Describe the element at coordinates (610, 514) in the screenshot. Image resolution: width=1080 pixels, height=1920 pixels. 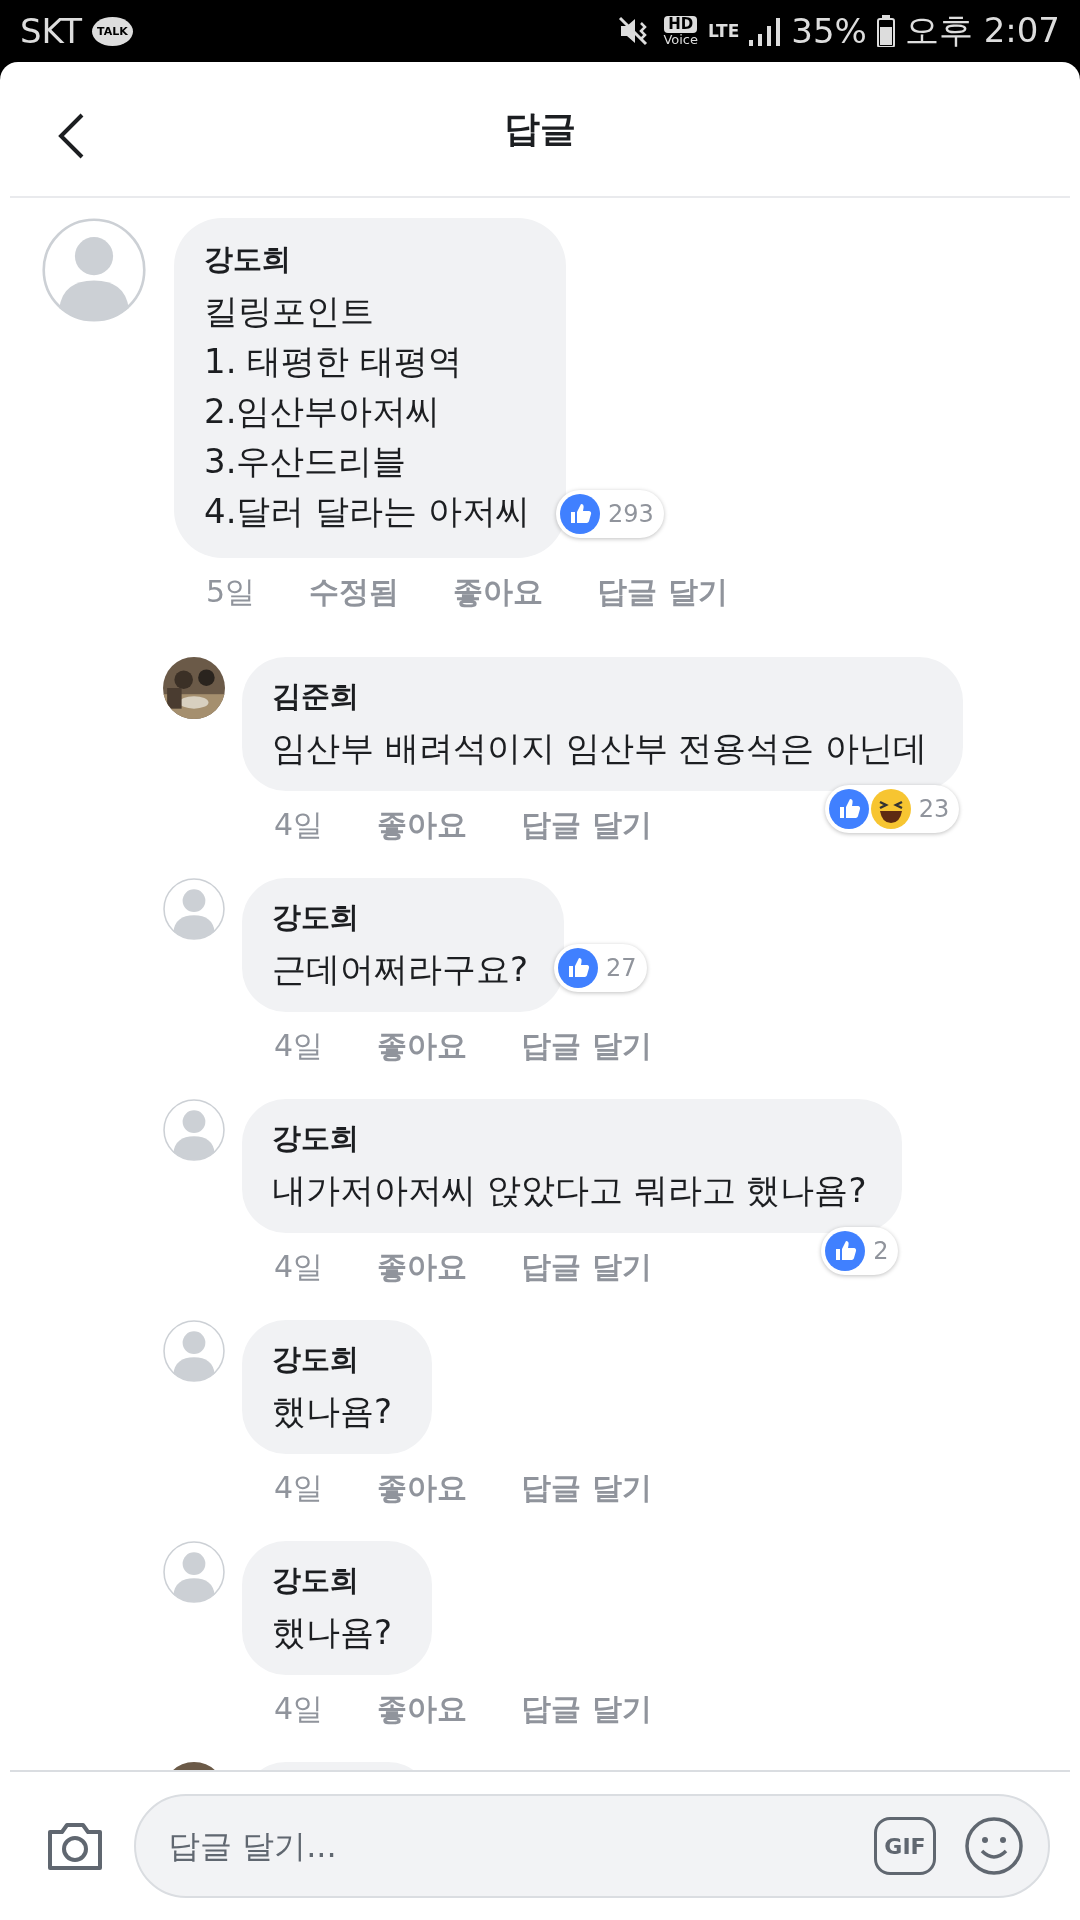
I see `reaction-badge: 293` at that location.